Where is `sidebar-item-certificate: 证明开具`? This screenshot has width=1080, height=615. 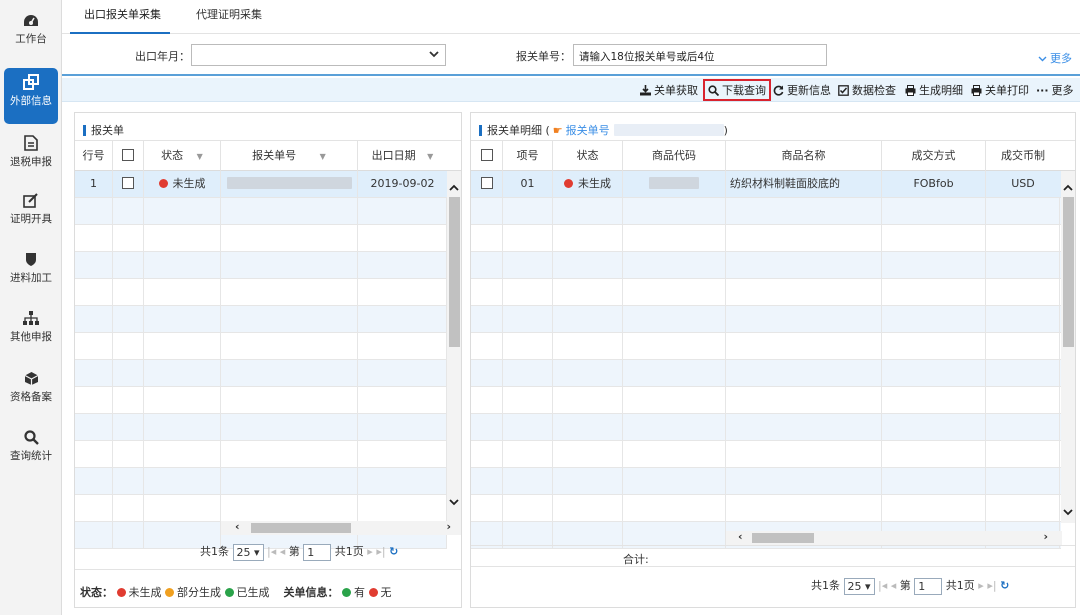
sidebar-item-certificate: 证明开具 is located at coordinates (31, 221).